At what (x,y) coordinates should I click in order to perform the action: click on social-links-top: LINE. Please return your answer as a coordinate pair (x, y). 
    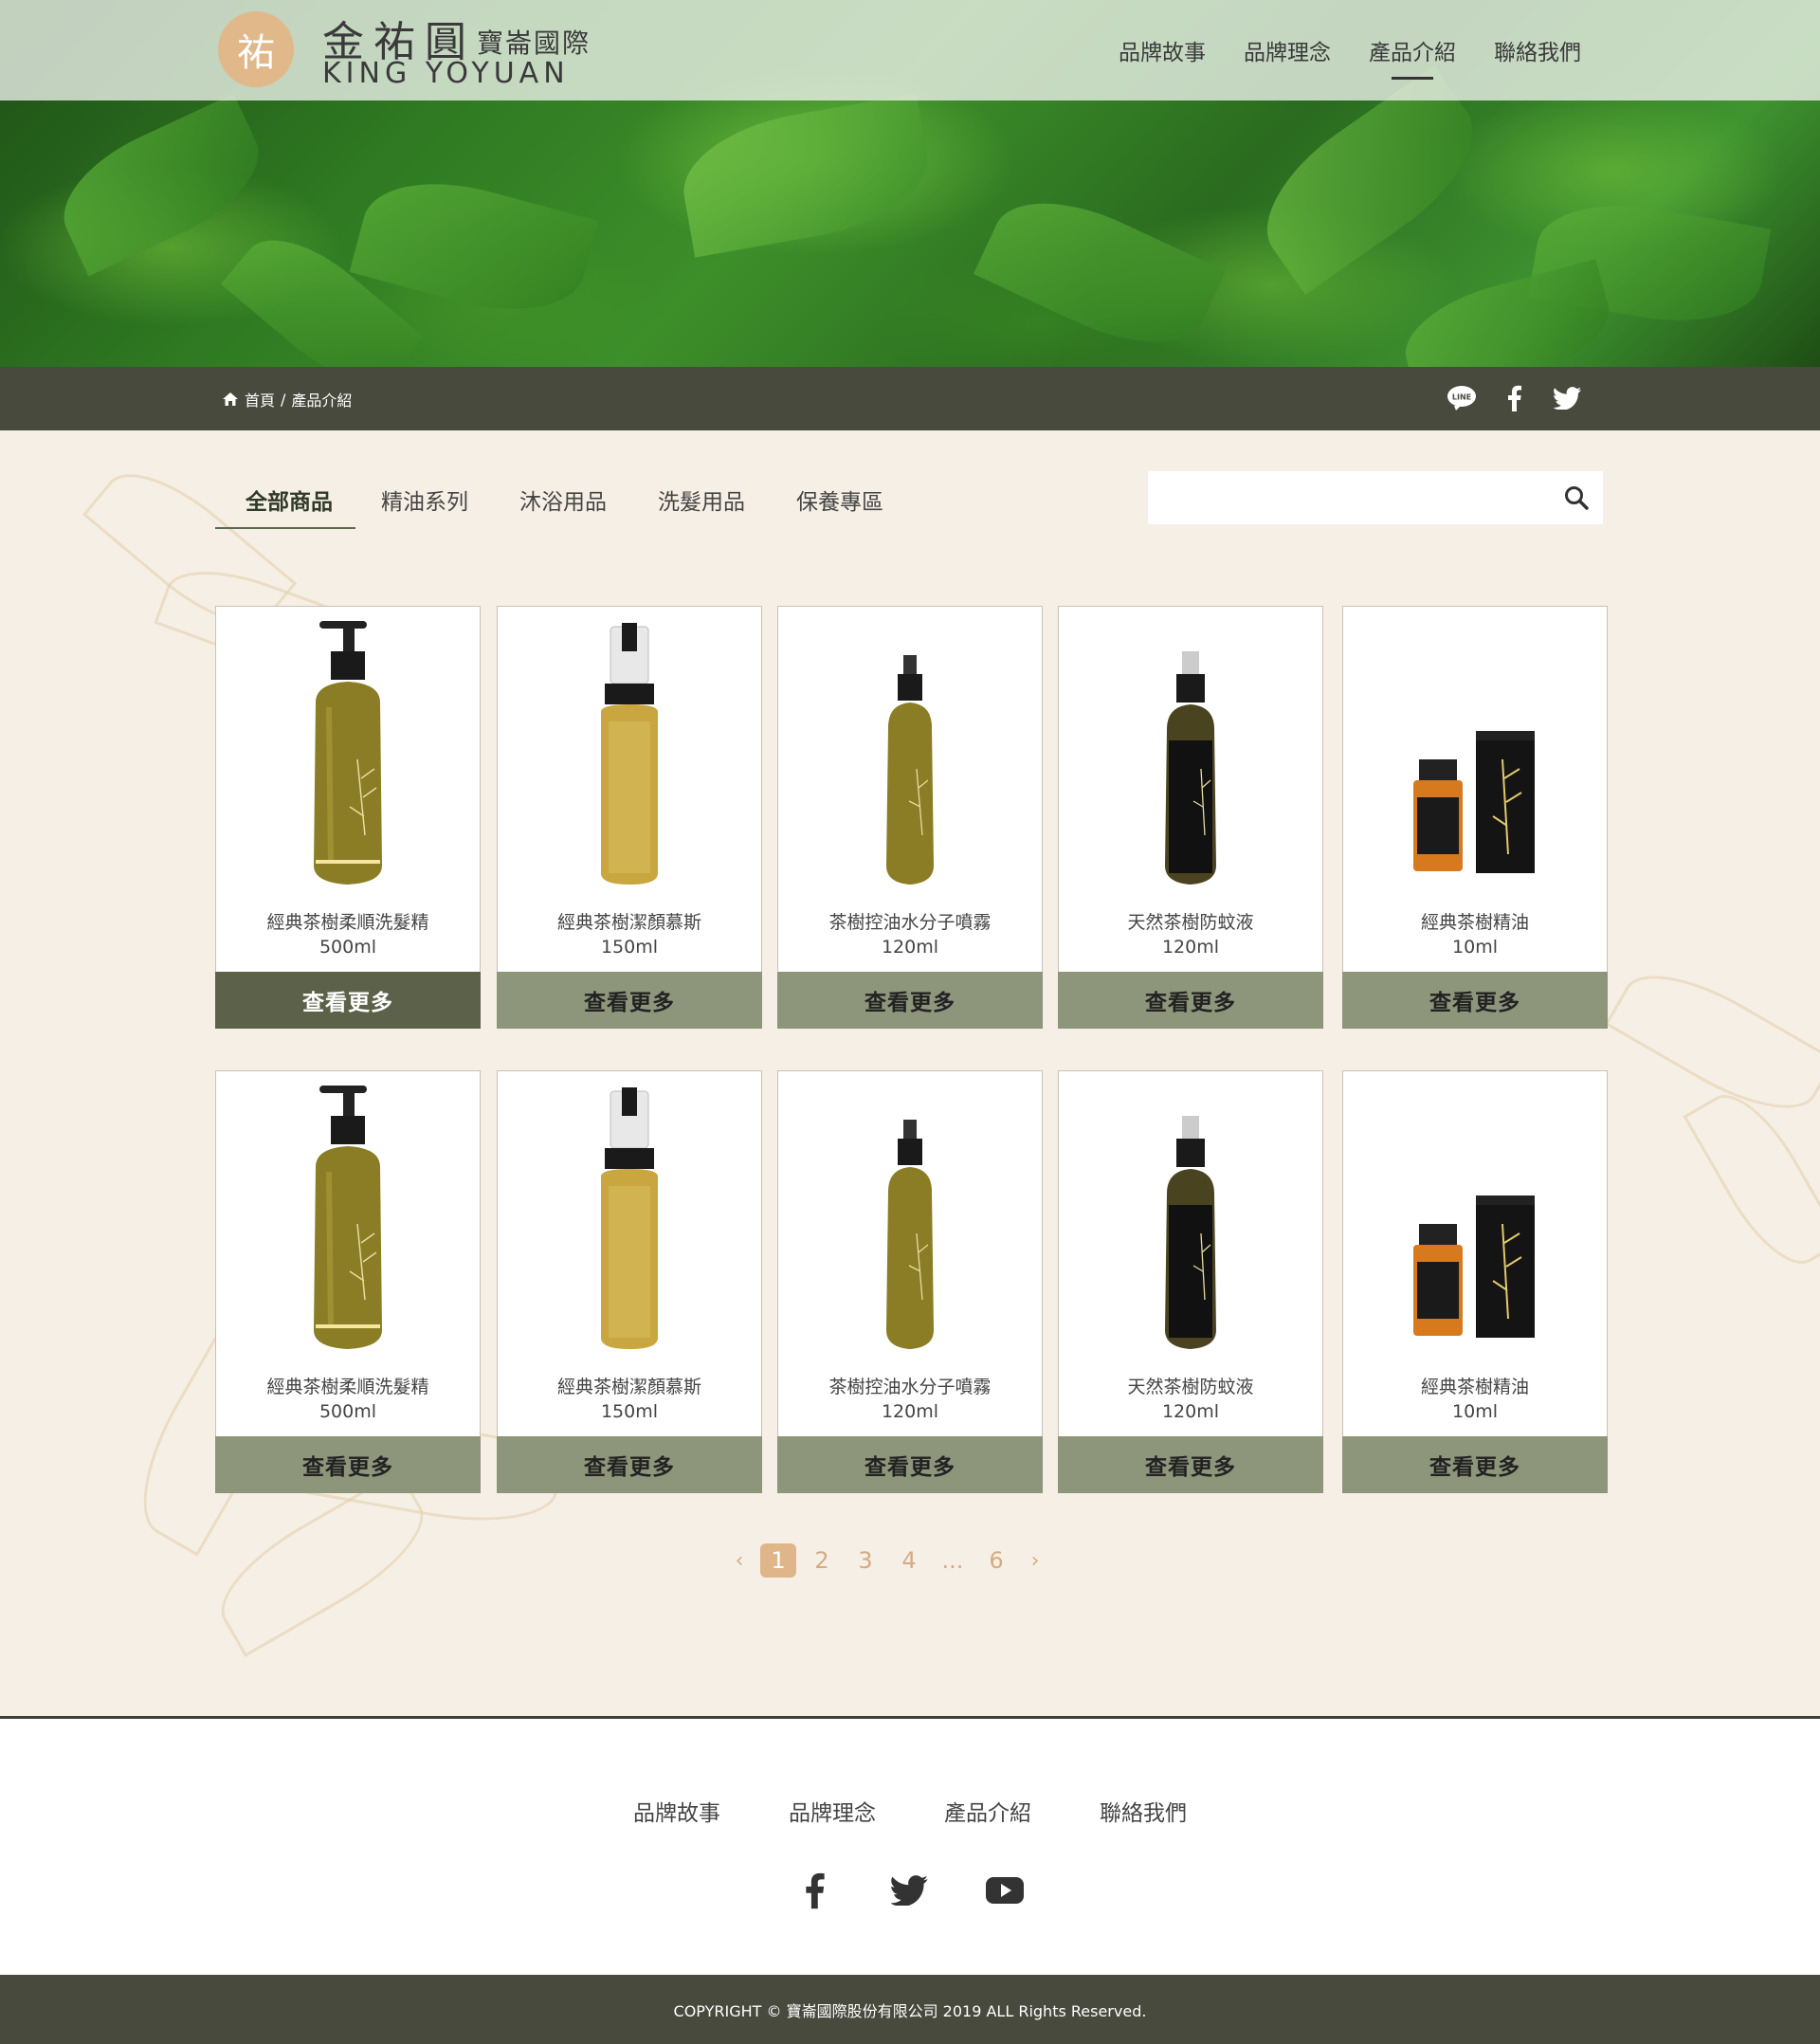
    Looking at the image, I should click on (1515, 398).